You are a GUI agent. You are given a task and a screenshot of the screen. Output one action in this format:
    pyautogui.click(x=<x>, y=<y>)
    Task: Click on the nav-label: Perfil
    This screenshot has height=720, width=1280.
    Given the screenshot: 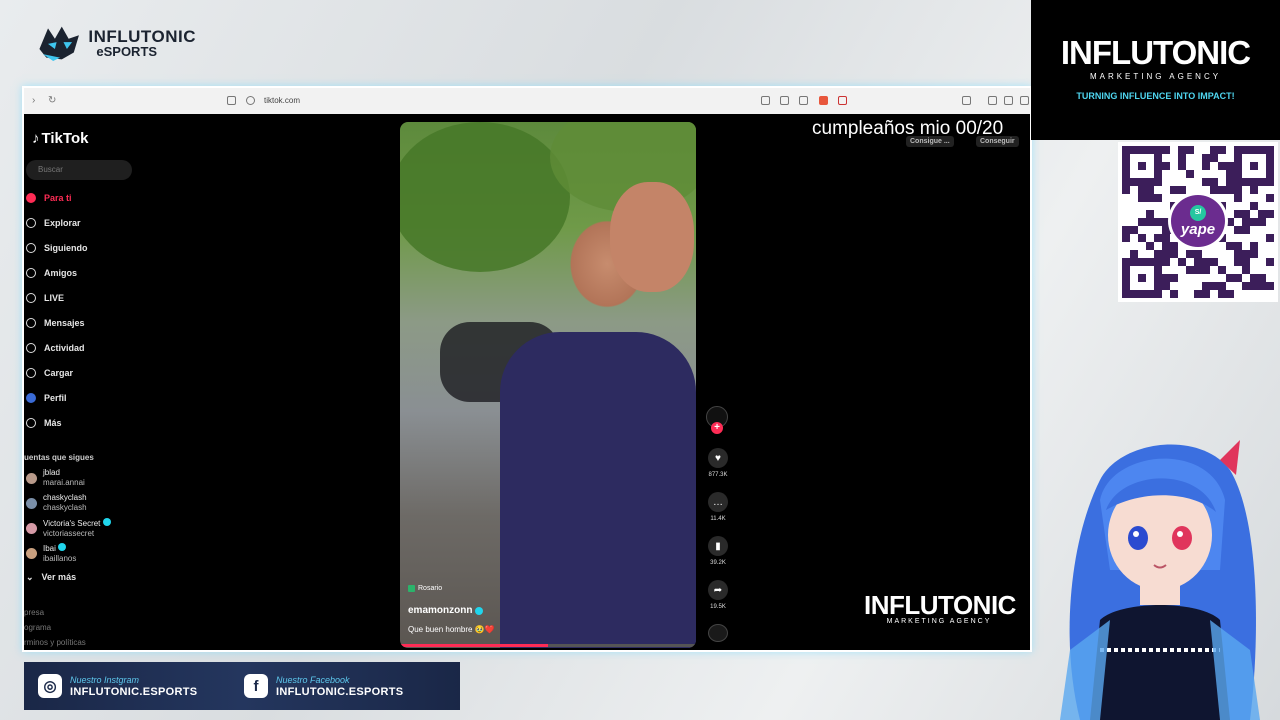 What is the action you would take?
    pyautogui.click(x=55, y=398)
    